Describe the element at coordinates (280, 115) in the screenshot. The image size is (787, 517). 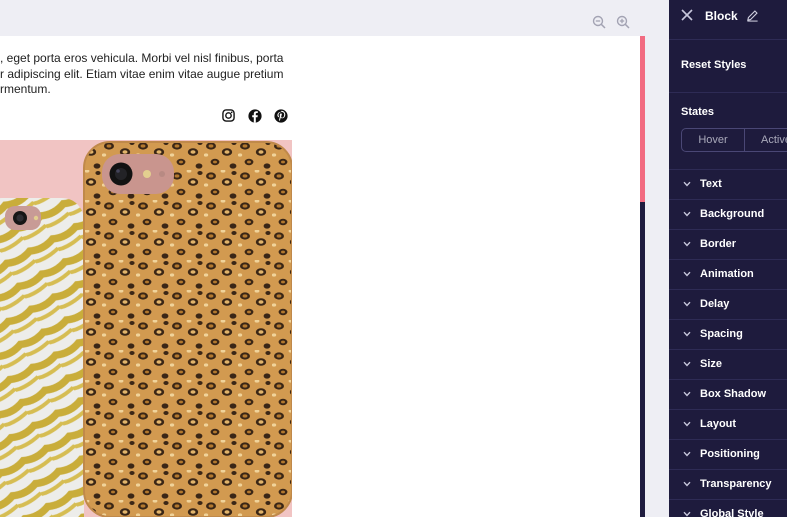
I see `pinterest-icon` at that location.